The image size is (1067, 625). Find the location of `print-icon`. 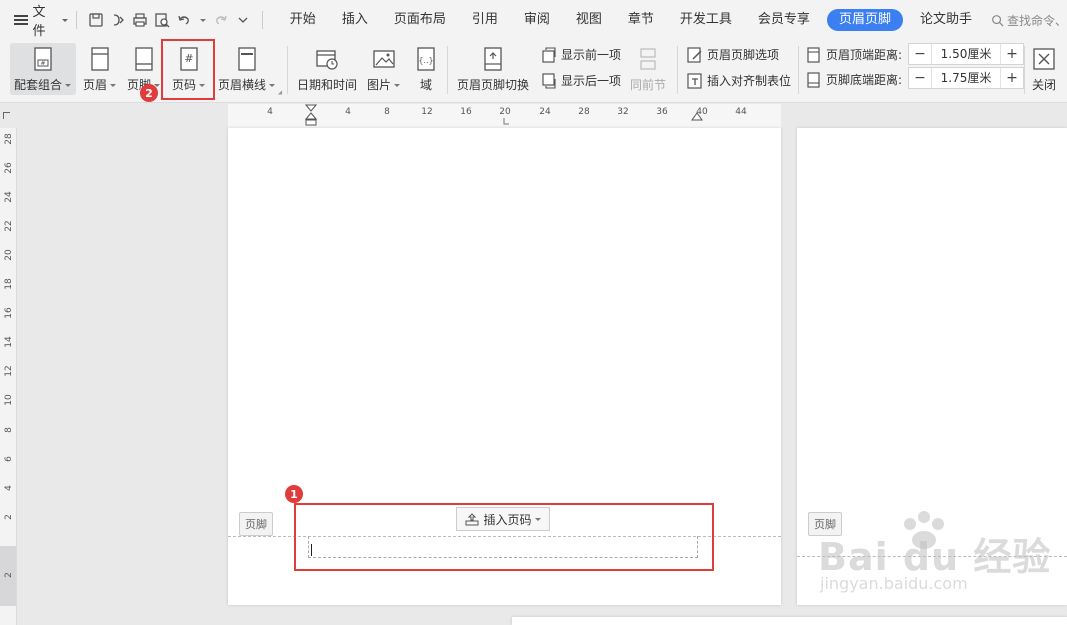

print-icon is located at coordinates (140, 20).